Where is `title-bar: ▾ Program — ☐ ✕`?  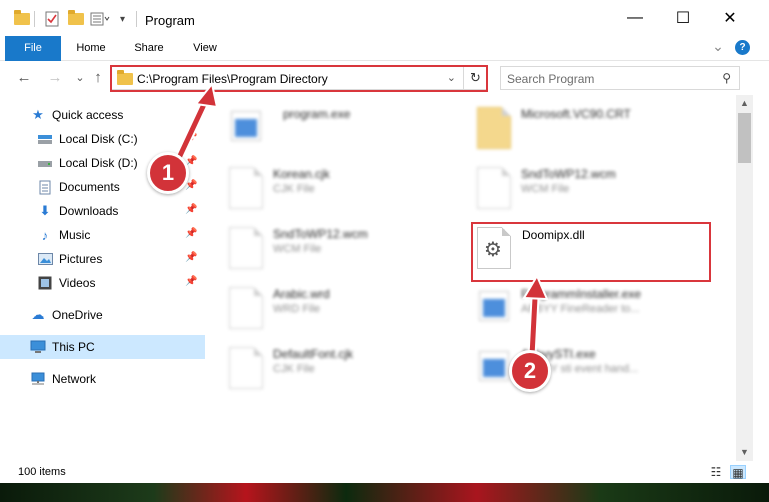
title-bar: ▾ Program — ☐ ✕ is located at coordinates (384, 18).